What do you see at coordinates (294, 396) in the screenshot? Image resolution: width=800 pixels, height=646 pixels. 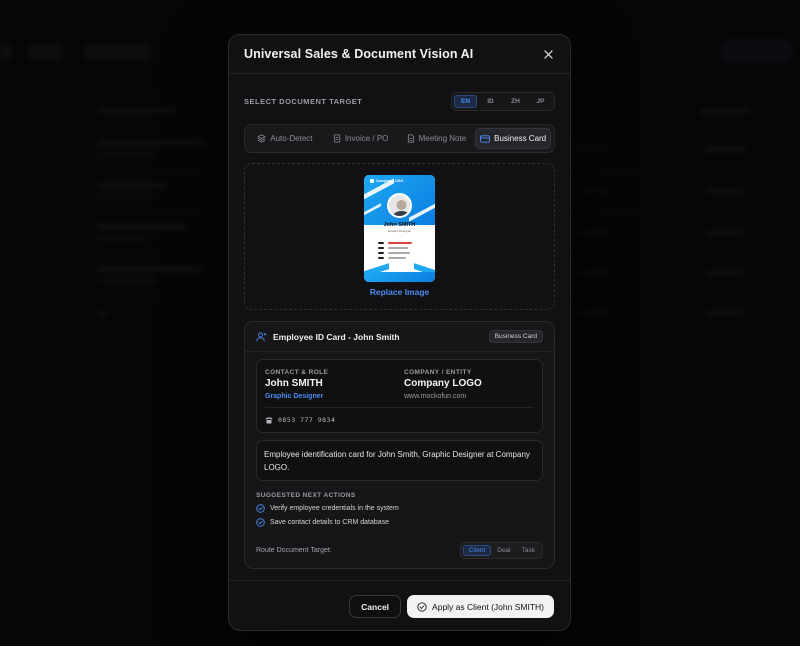 I see `contact-role: Graphic Designer` at bounding box center [294, 396].